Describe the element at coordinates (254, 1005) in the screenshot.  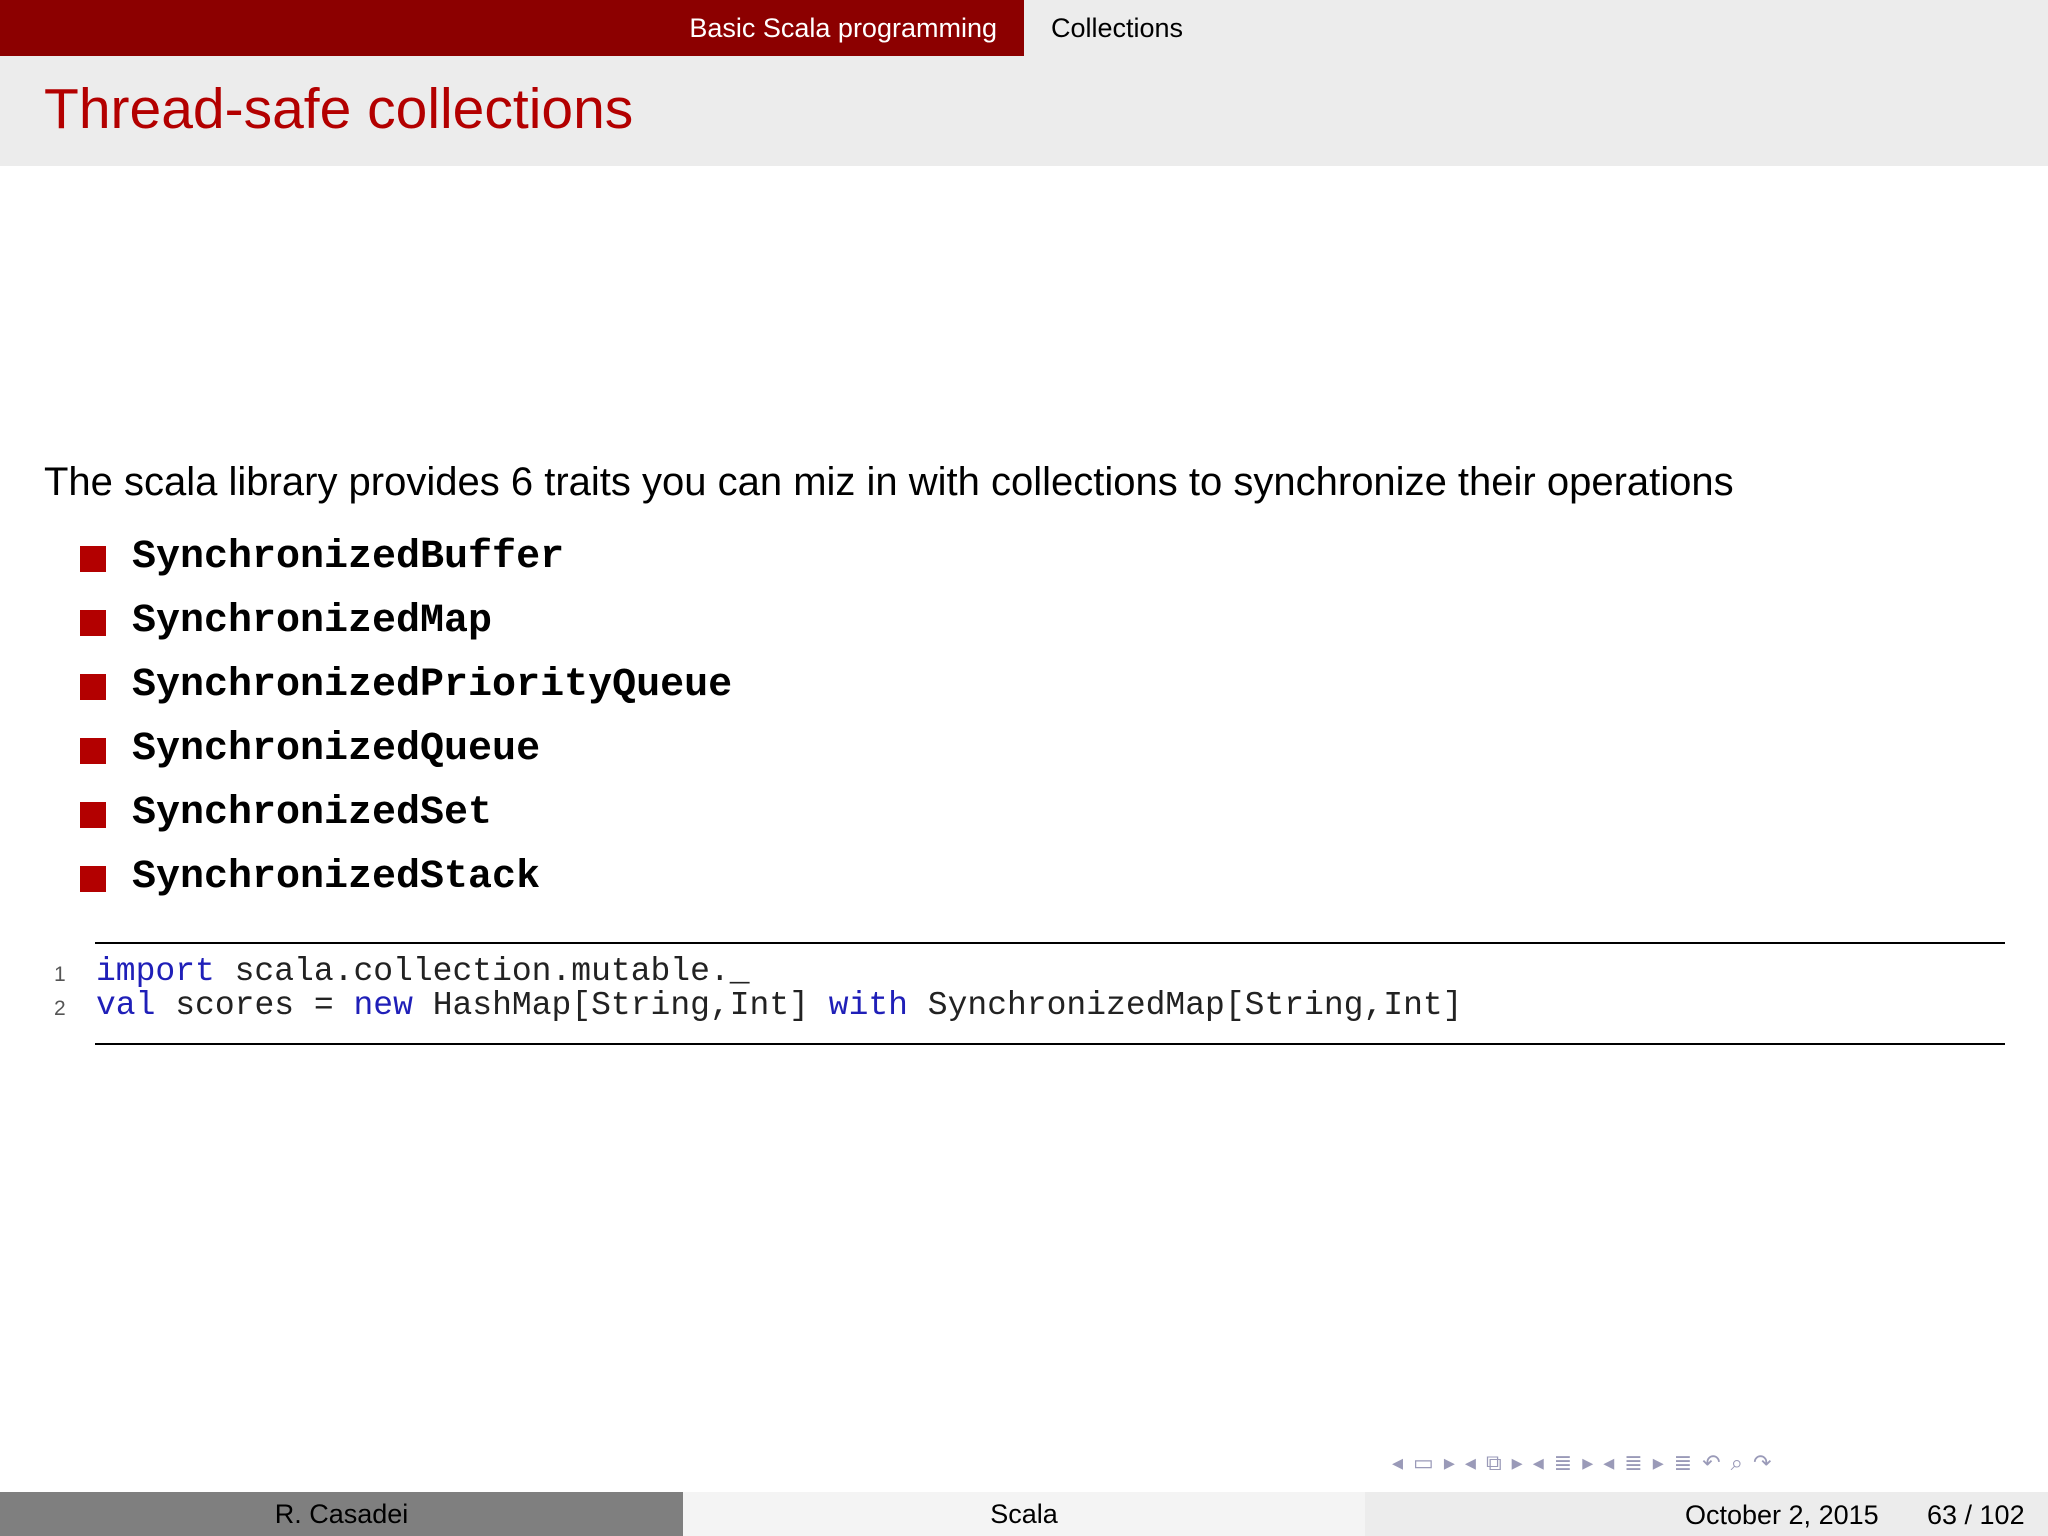
I see `code-plain: scores =` at that location.